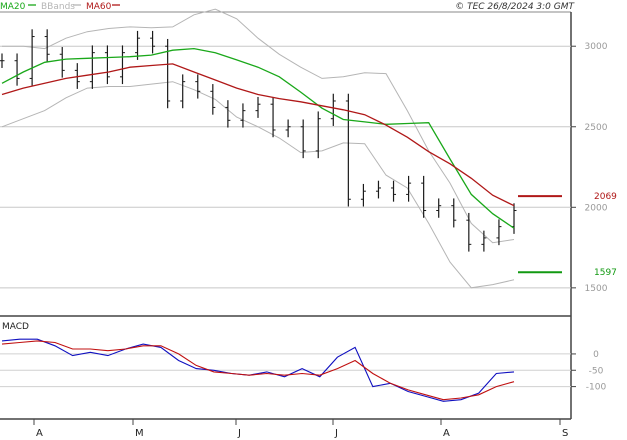  I want to click on last-value-label: 1597, so click(605, 273).